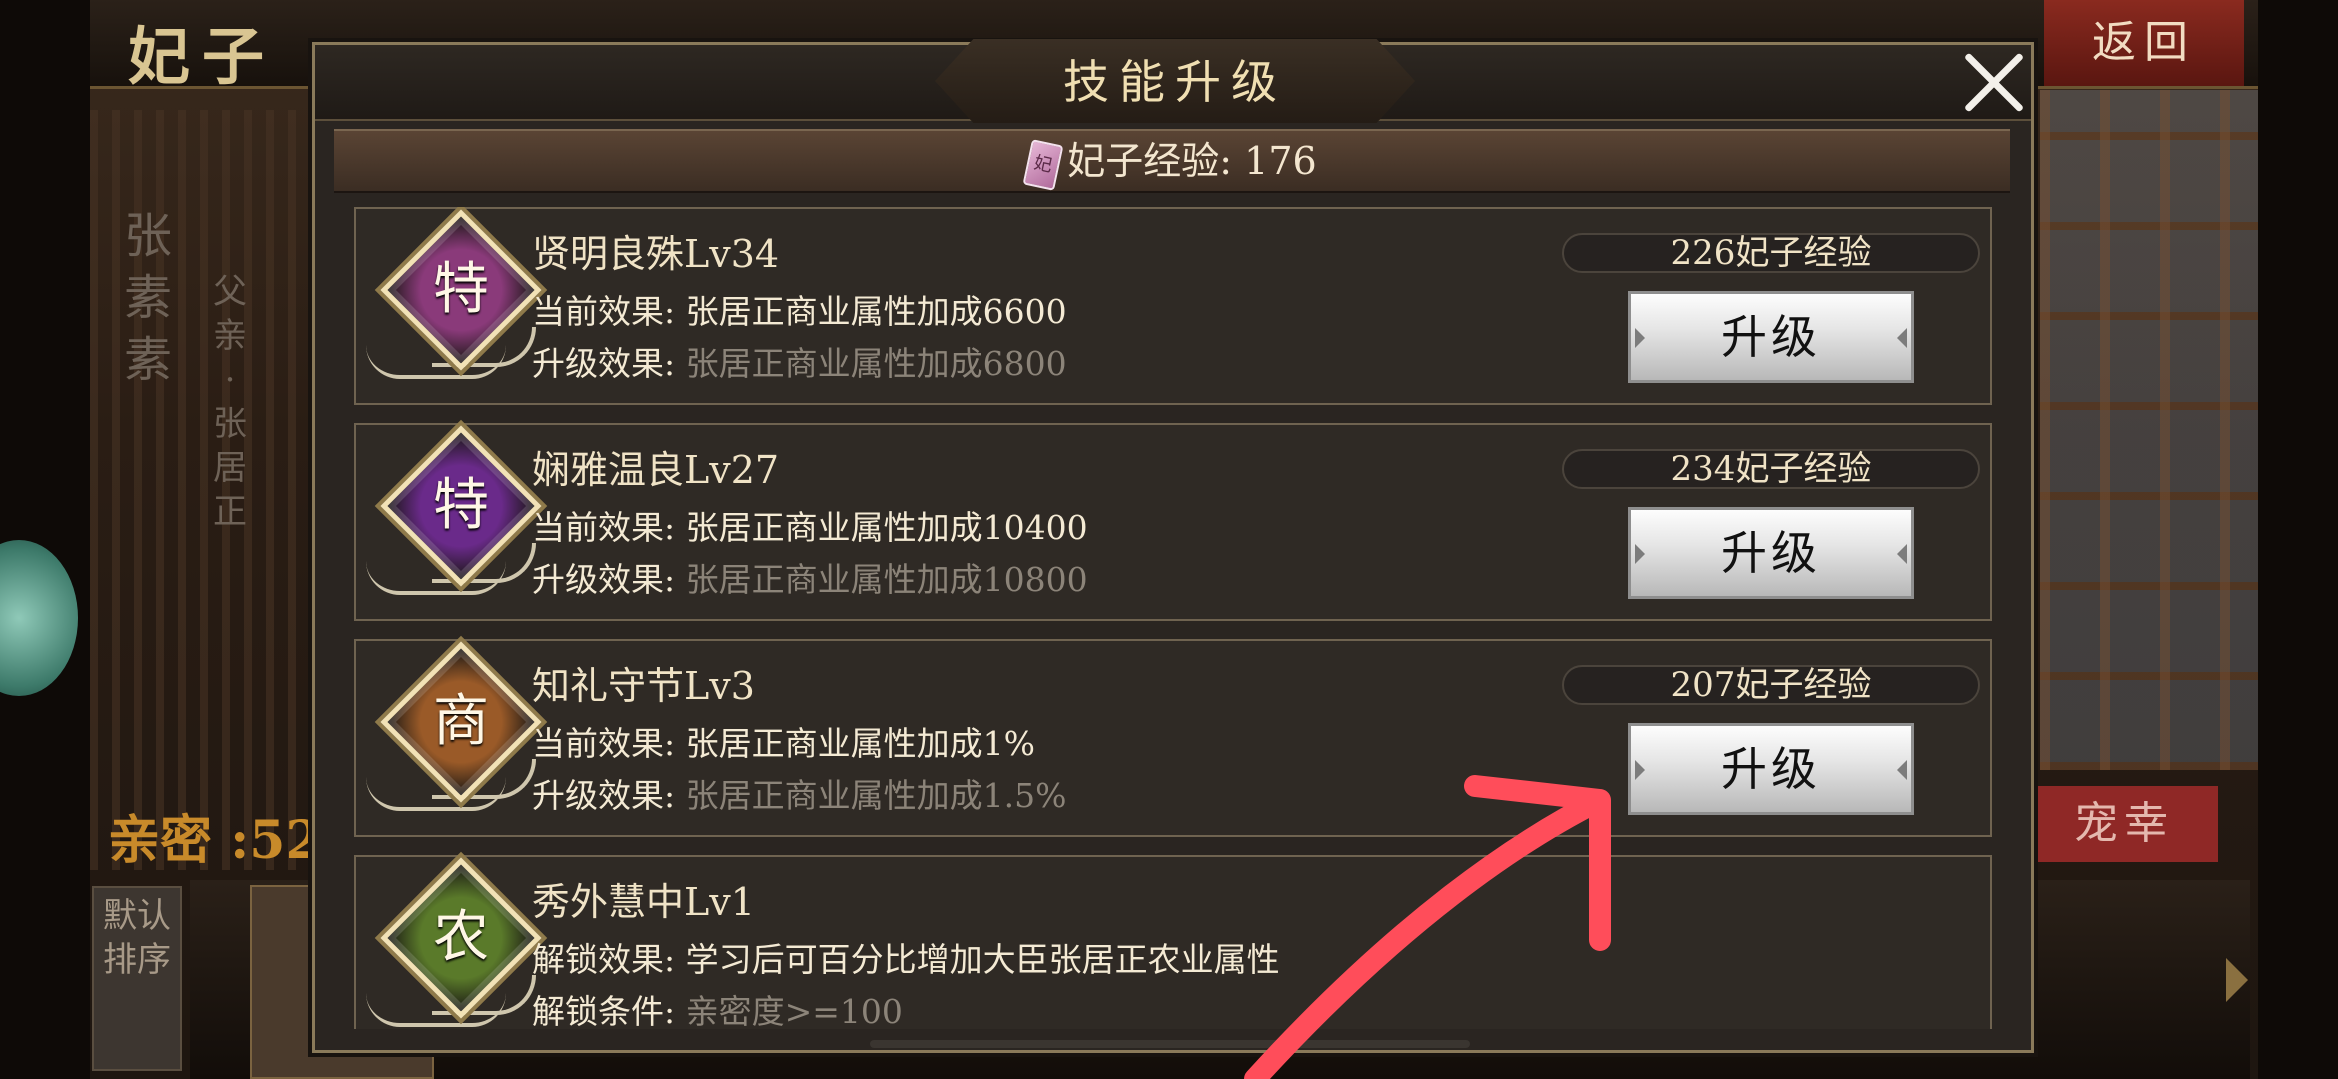 The height and width of the screenshot is (1079, 2338). What do you see at coordinates (1771, 685) in the screenshot?
I see `upgrade-cost: 207妃子经验` at bounding box center [1771, 685].